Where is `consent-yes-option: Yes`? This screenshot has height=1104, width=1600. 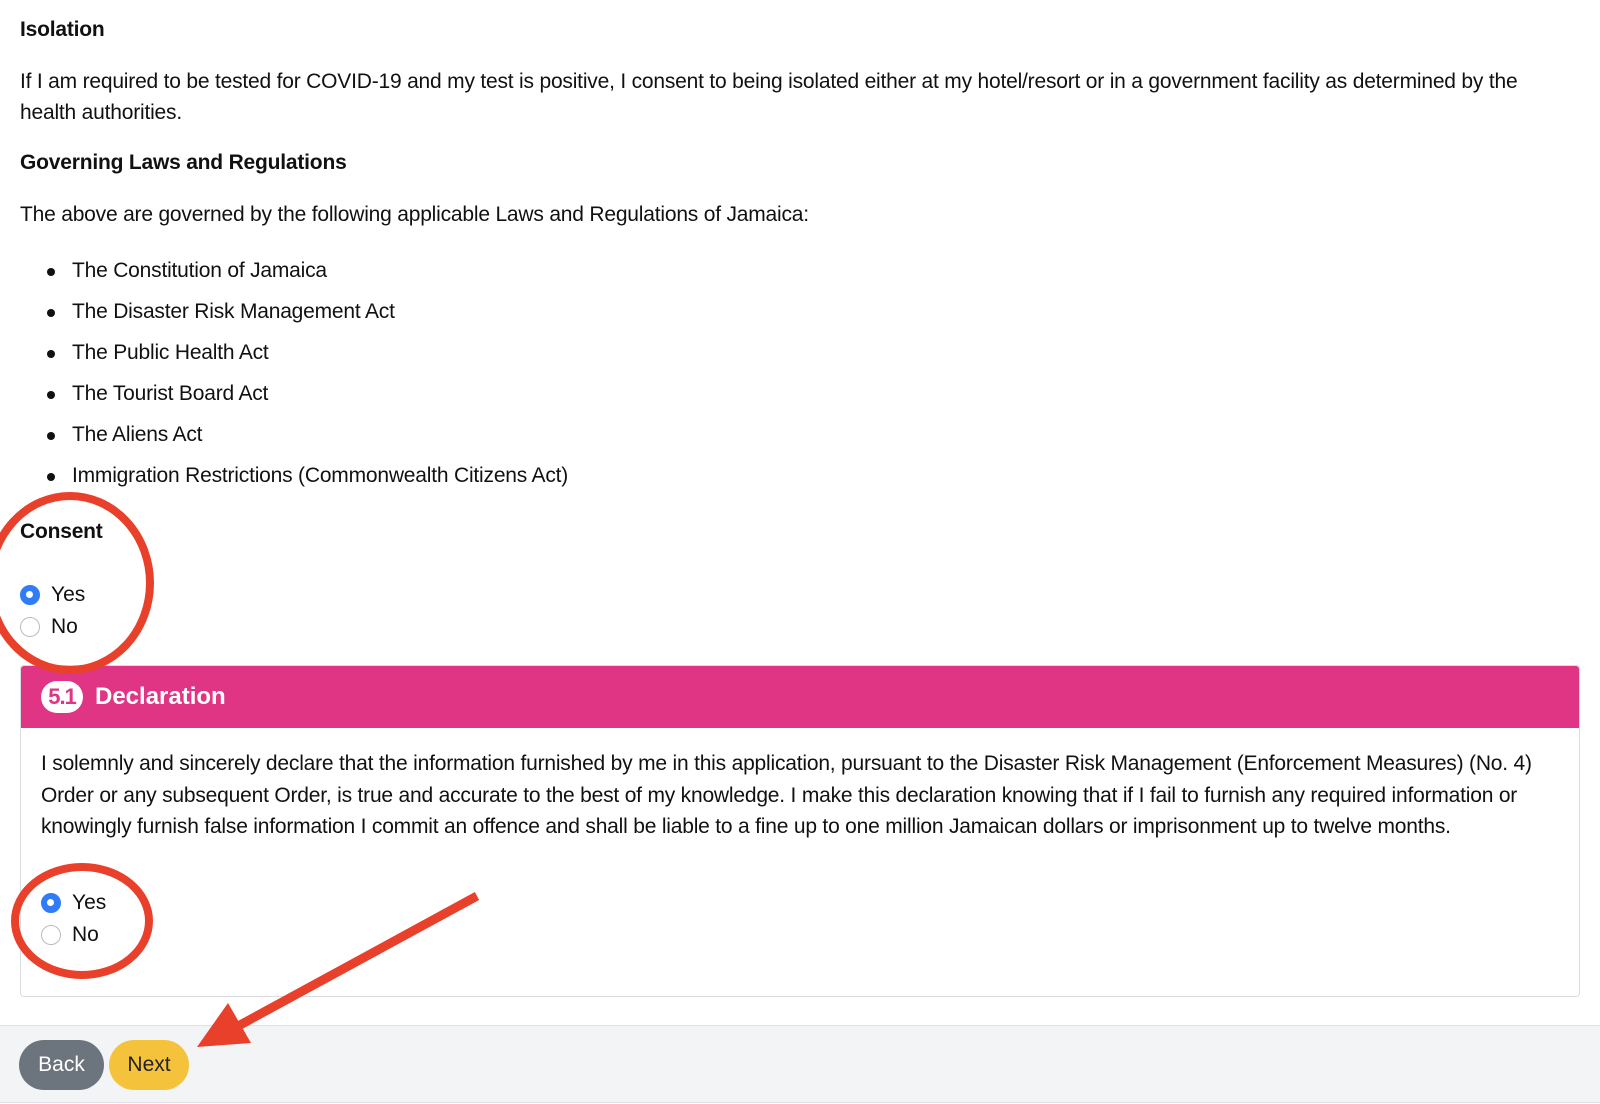
consent-yes-option: Yes is located at coordinates (52, 595).